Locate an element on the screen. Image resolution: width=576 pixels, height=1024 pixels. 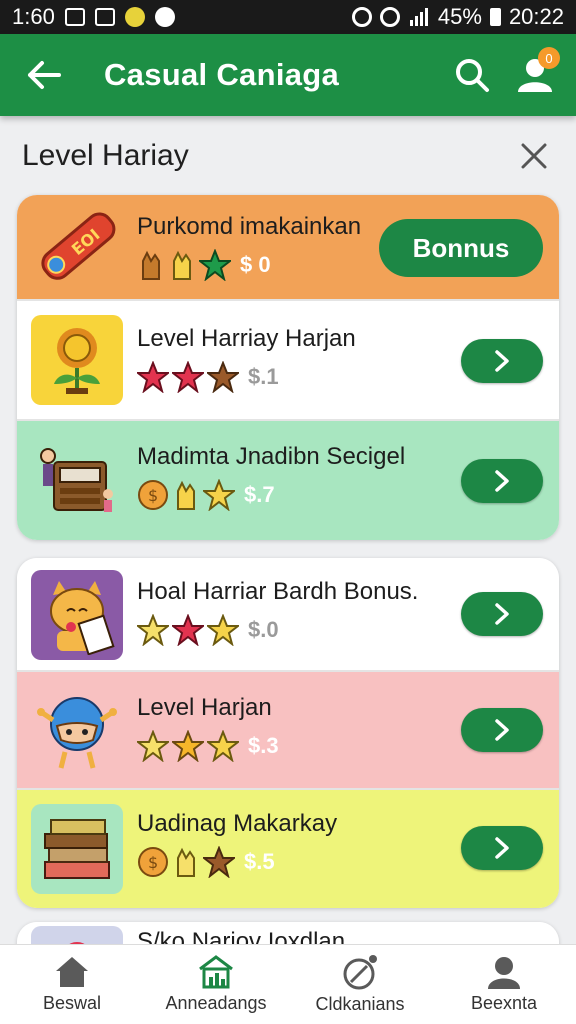
shop-thumbnail is located at coordinates (77, 480).